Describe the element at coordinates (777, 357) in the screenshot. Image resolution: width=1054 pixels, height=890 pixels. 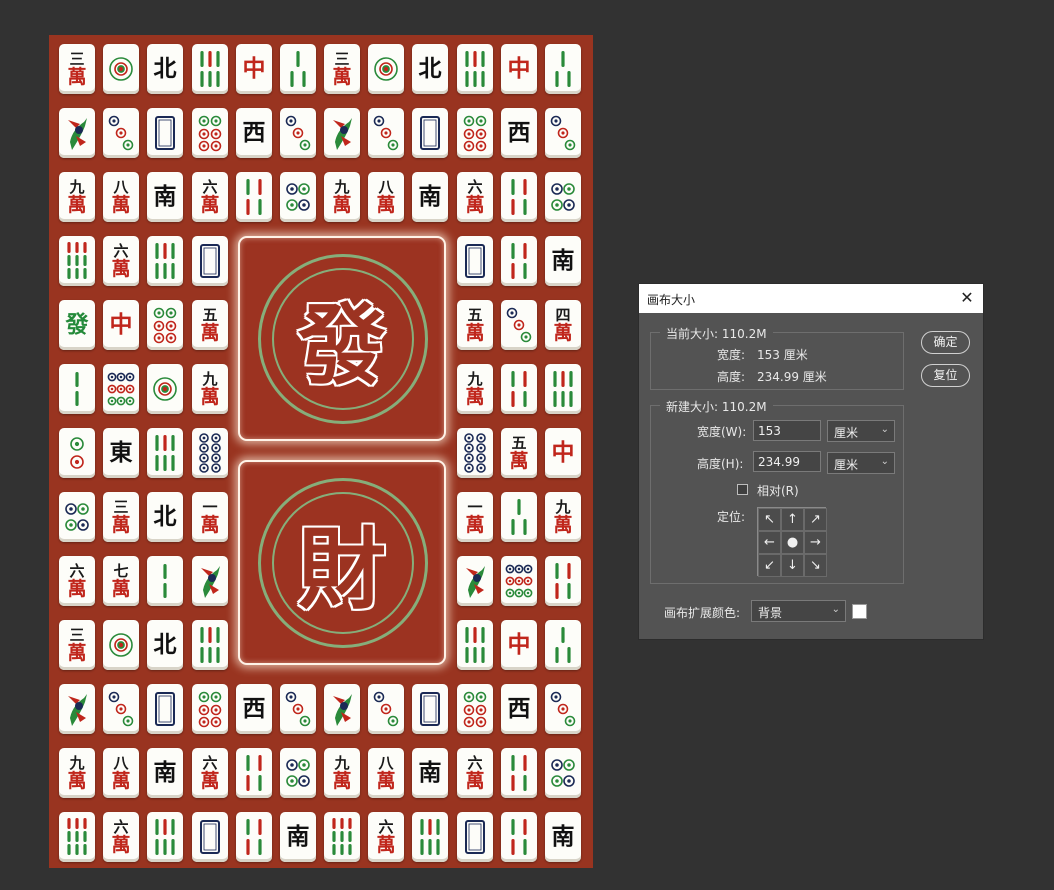
I see `current-size-group: 当前大小: 110.2M 宽度: 153 厘米 高度: 234.99 厘米` at that location.